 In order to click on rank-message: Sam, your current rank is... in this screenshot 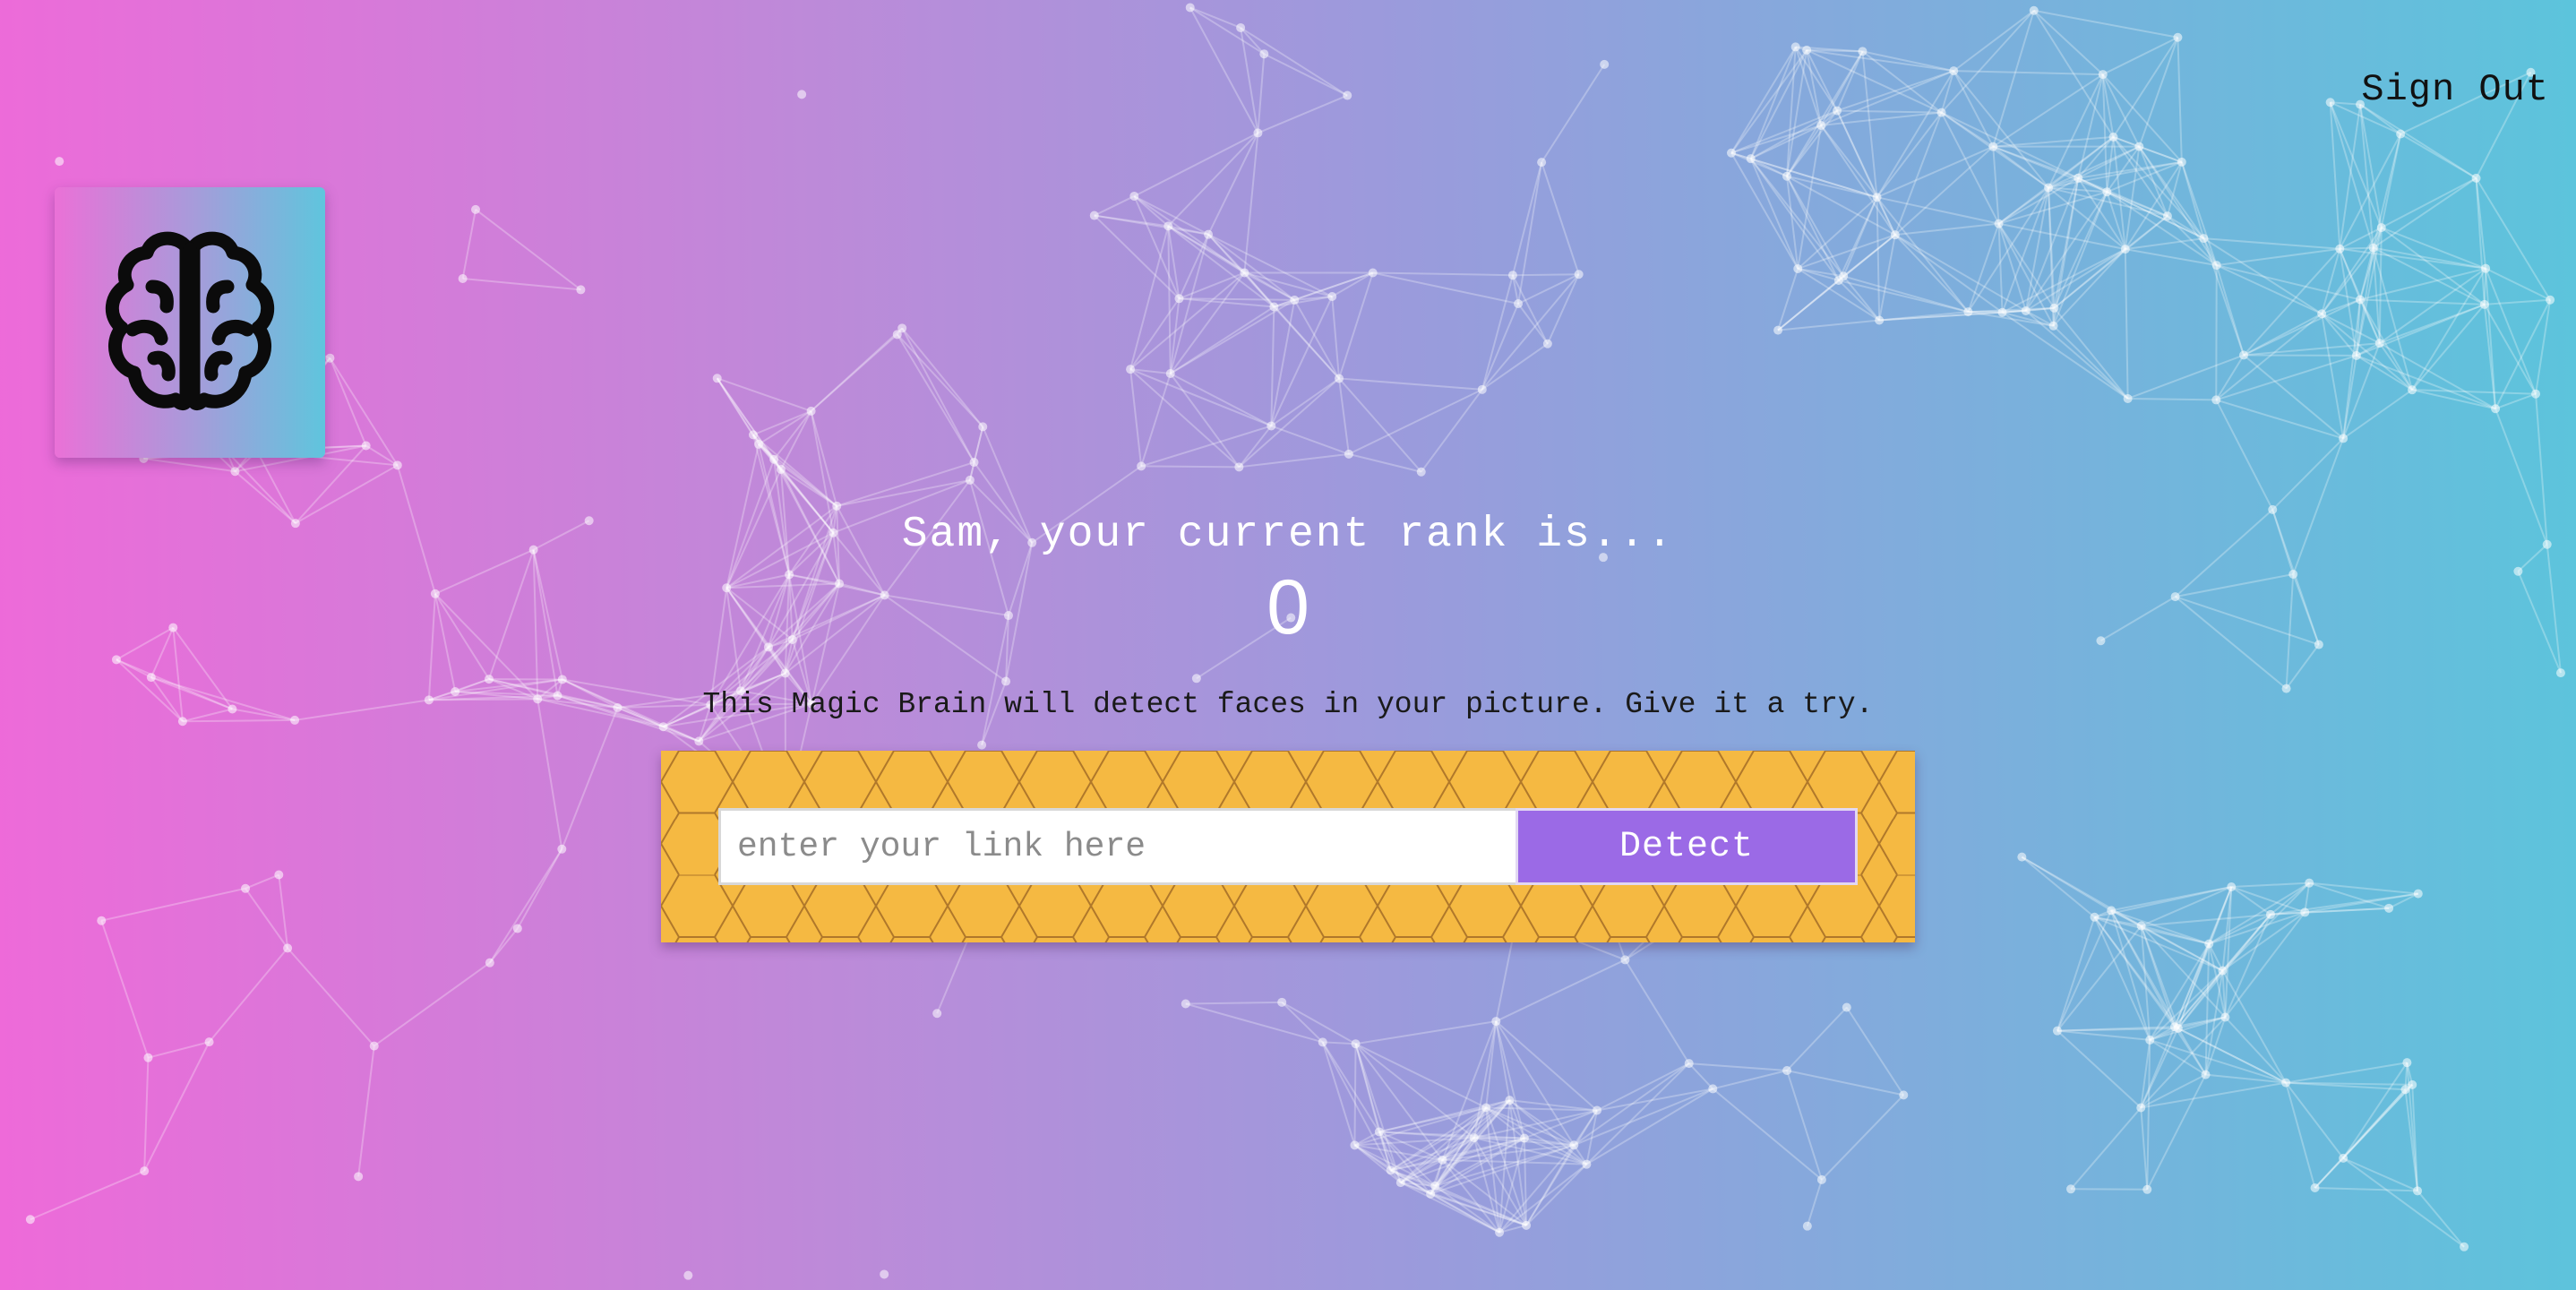, I will do `click(1288, 535)`.